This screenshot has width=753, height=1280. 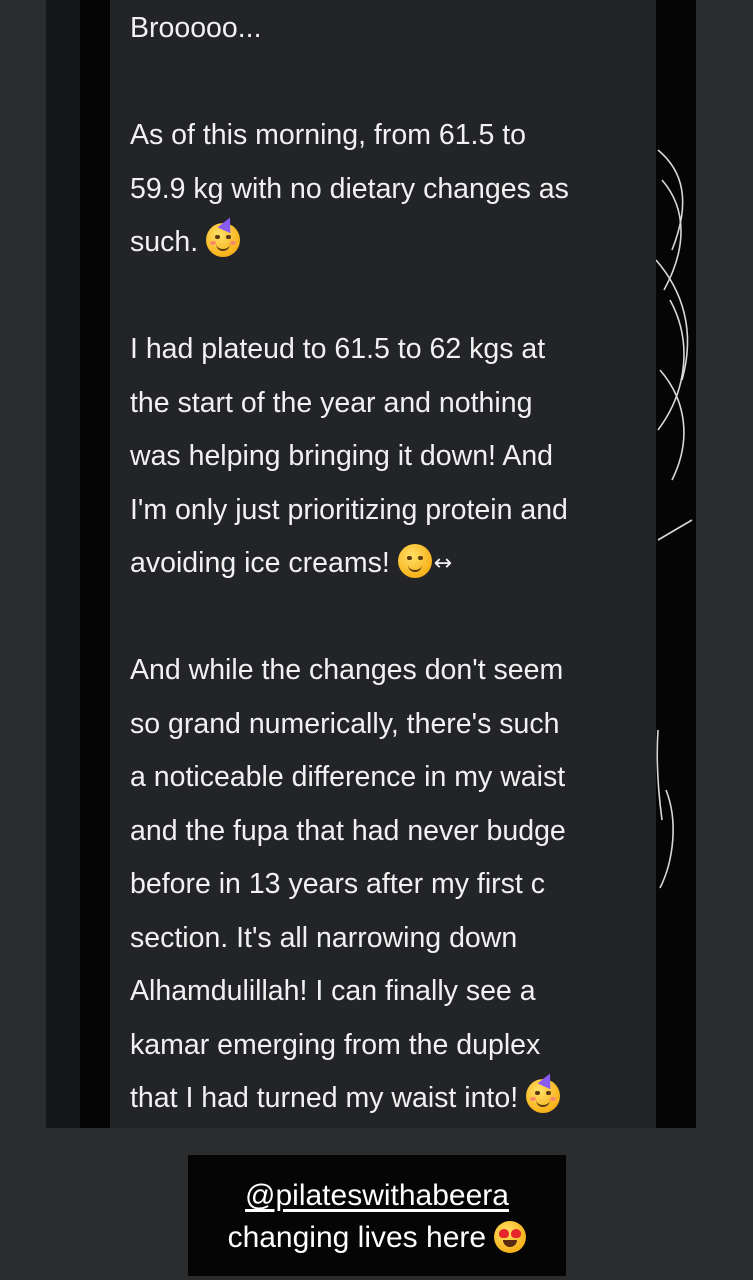 What do you see at coordinates (260, 563) in the screenshot?
I see `message-line-text: avoiding ice creams!` at bounding box center [260, 563].